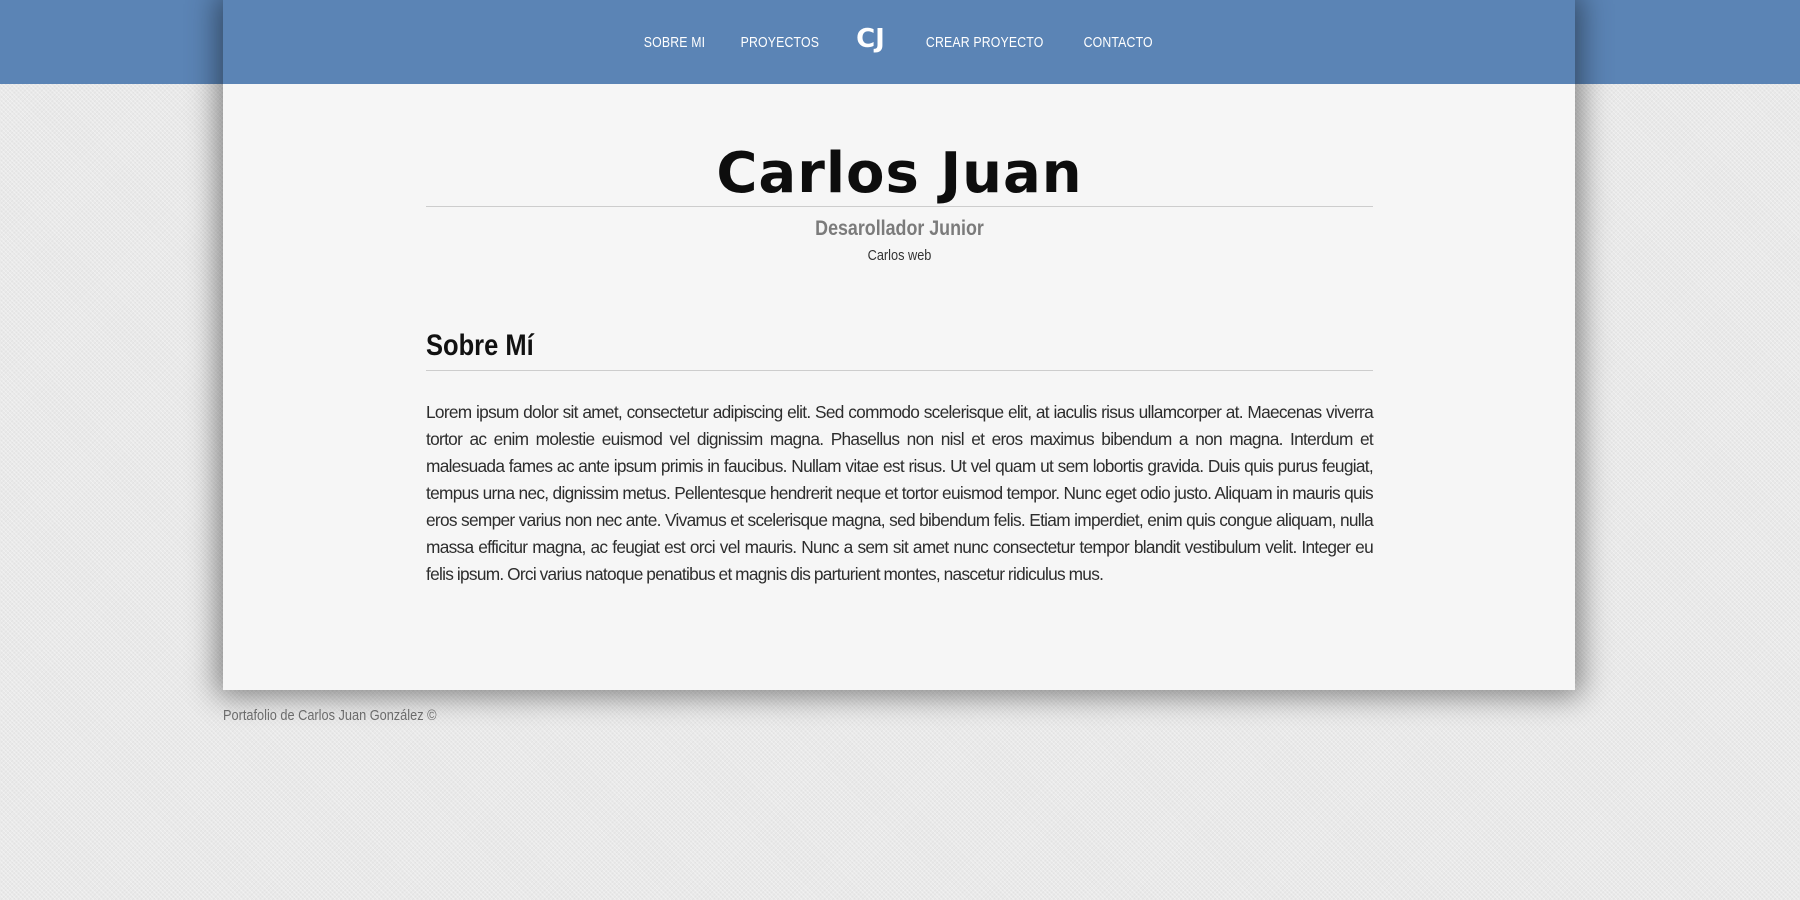 This screenshot has width=1800, height=900. Describe the element at coordinates (870, 39) in the screenshot. I see `logo-home-link: CJ` at that location.